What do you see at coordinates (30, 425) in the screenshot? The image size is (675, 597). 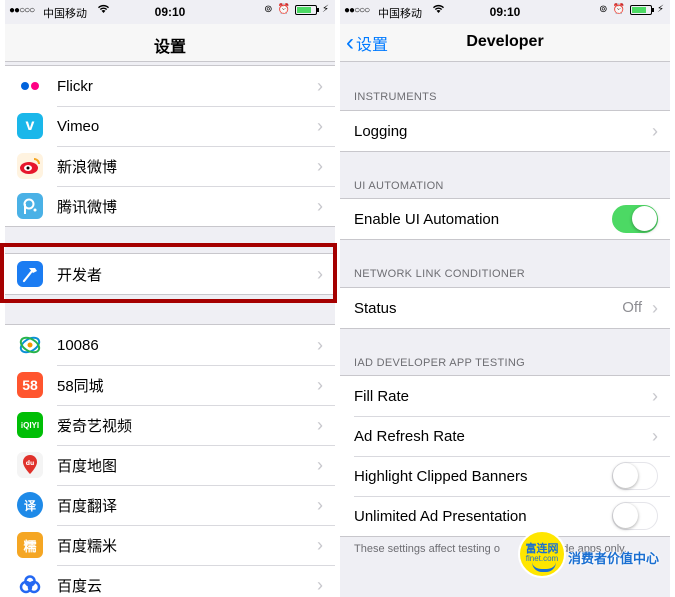 I see `iqiyi-icon: iQIYI` at bounding box center [30, 425].